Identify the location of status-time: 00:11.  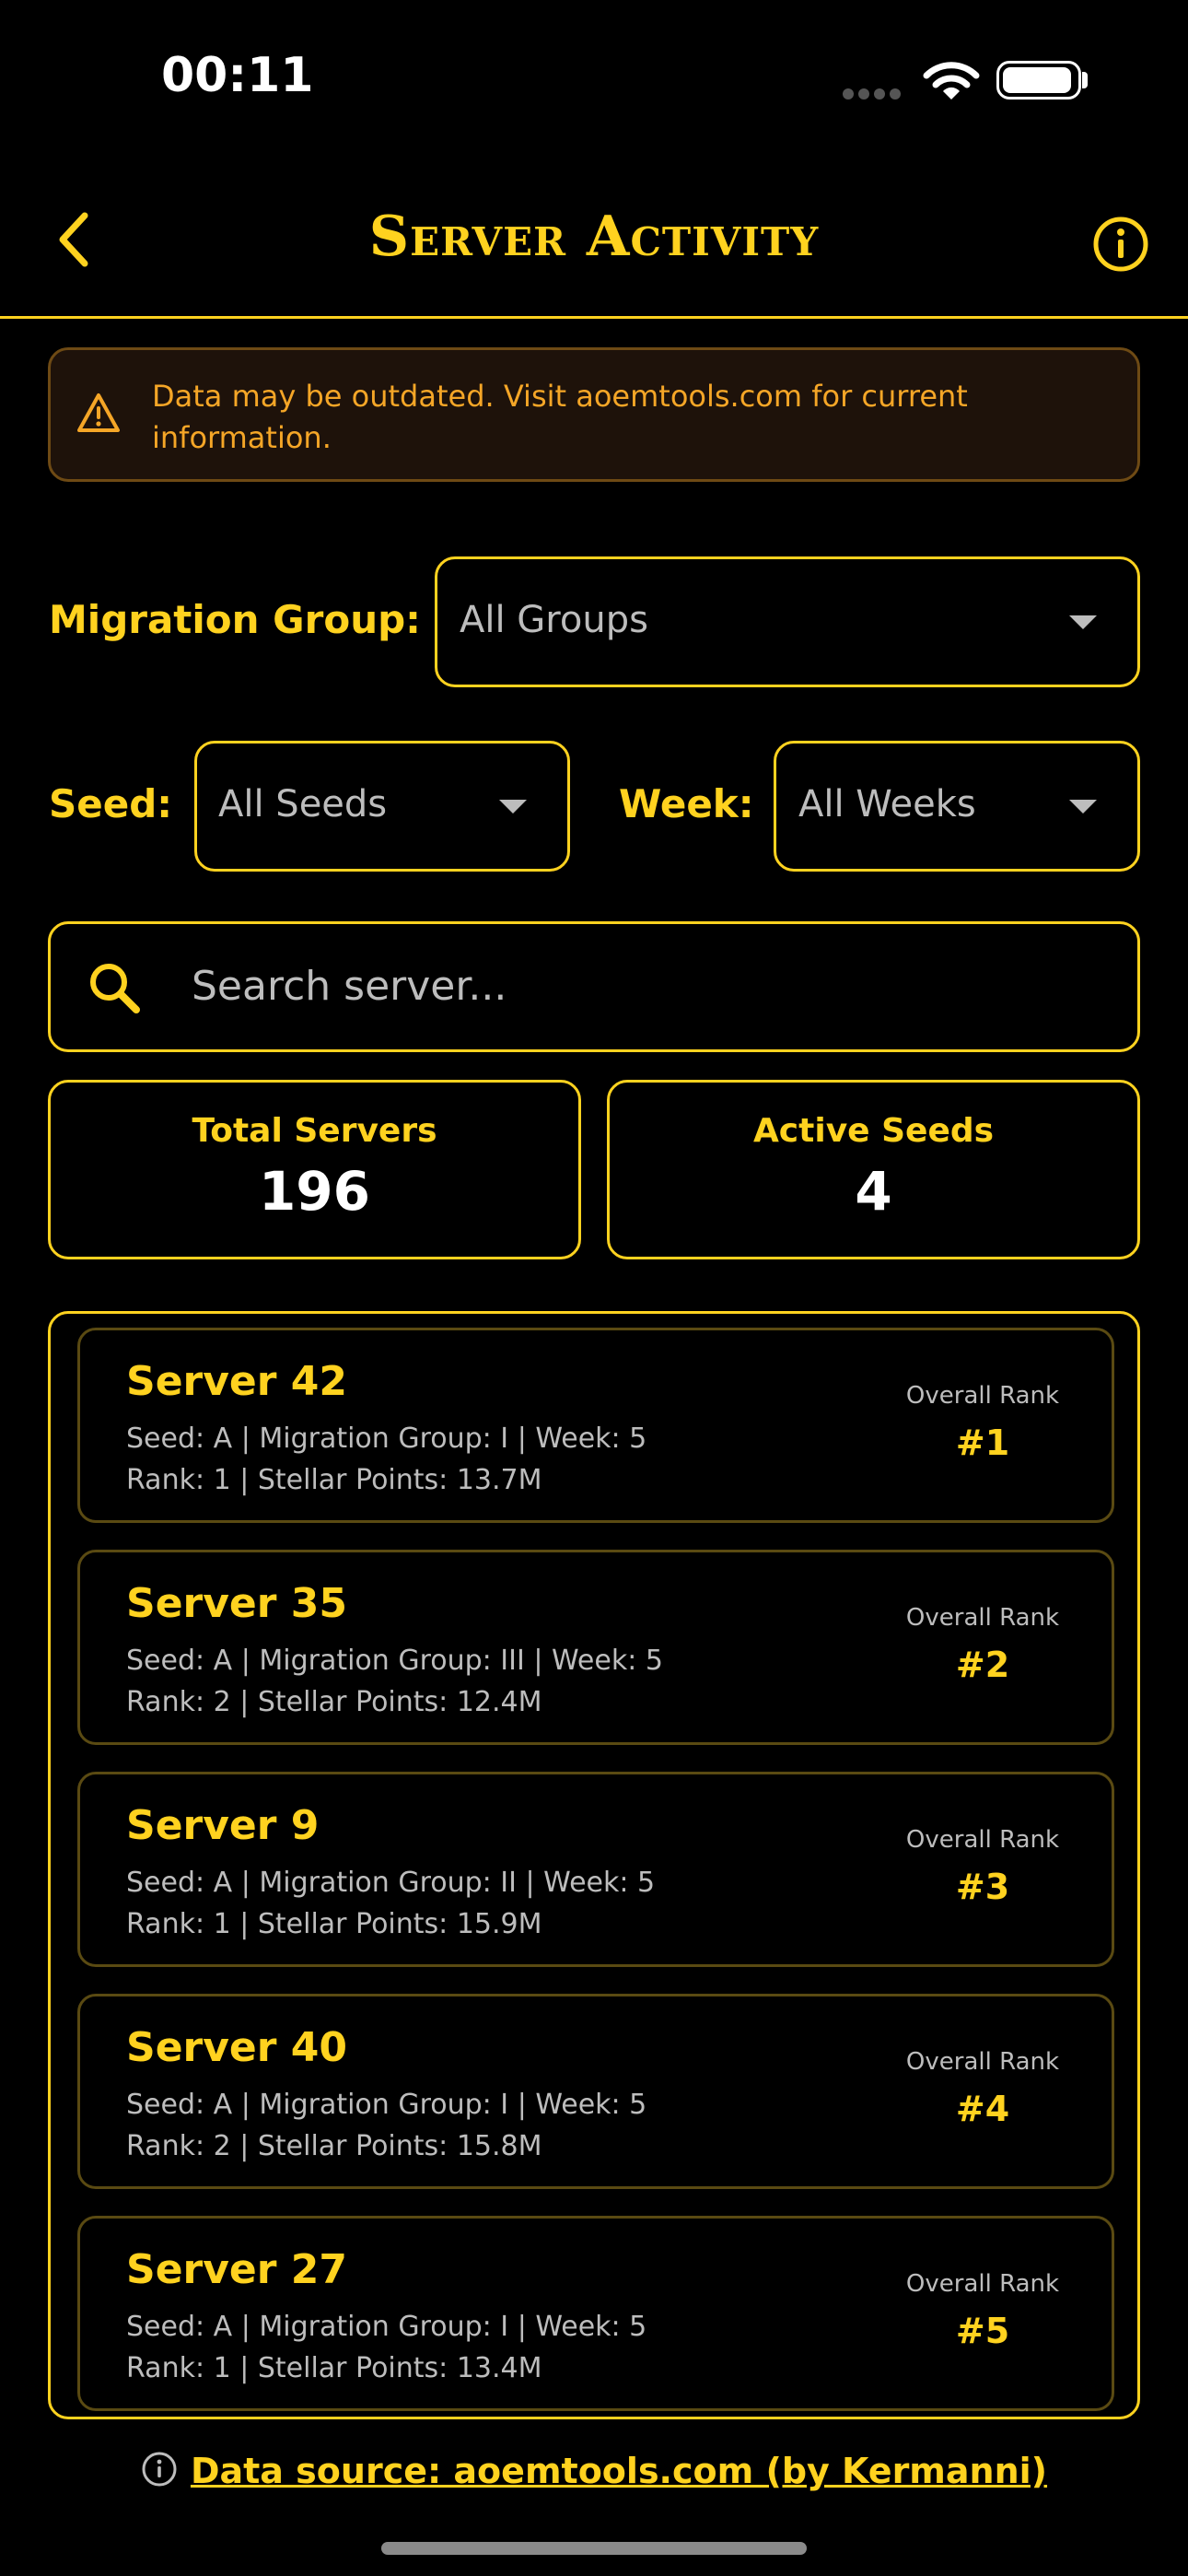
(237, 75).